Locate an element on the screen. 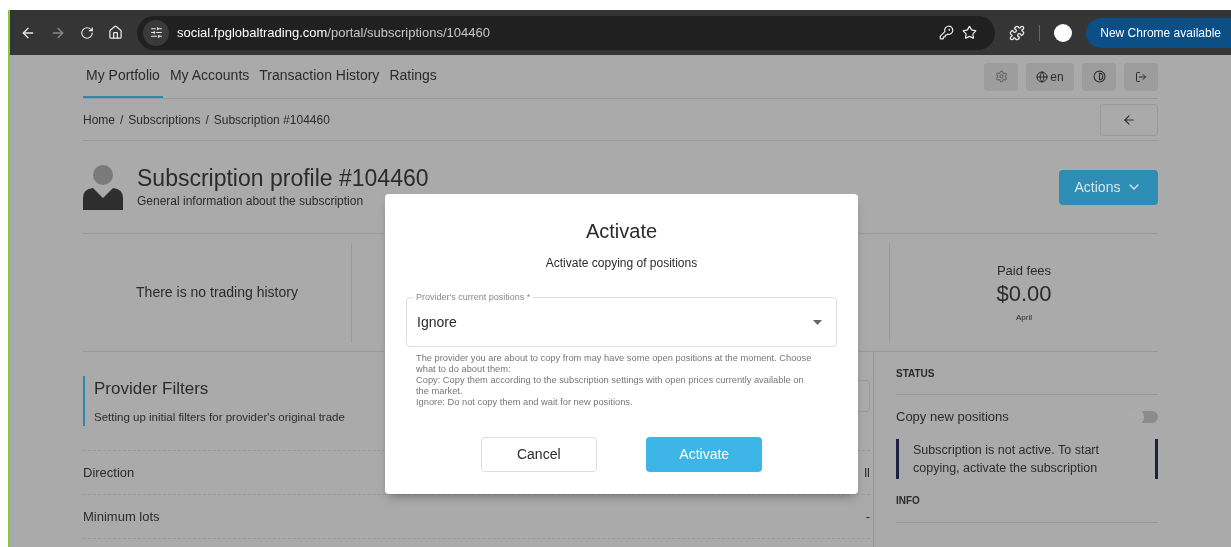  filter-label: Minimum lots is located at coordinates (121, 516).